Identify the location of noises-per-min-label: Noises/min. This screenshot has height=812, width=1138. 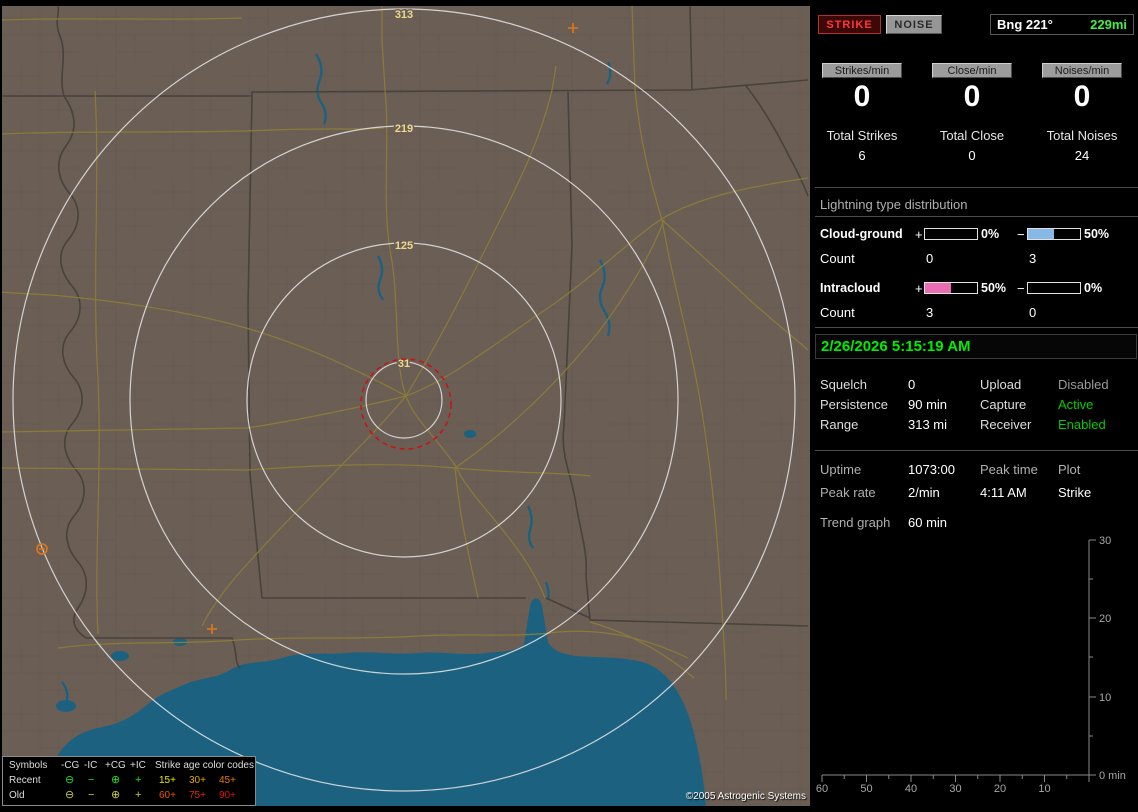
(1082, 70).